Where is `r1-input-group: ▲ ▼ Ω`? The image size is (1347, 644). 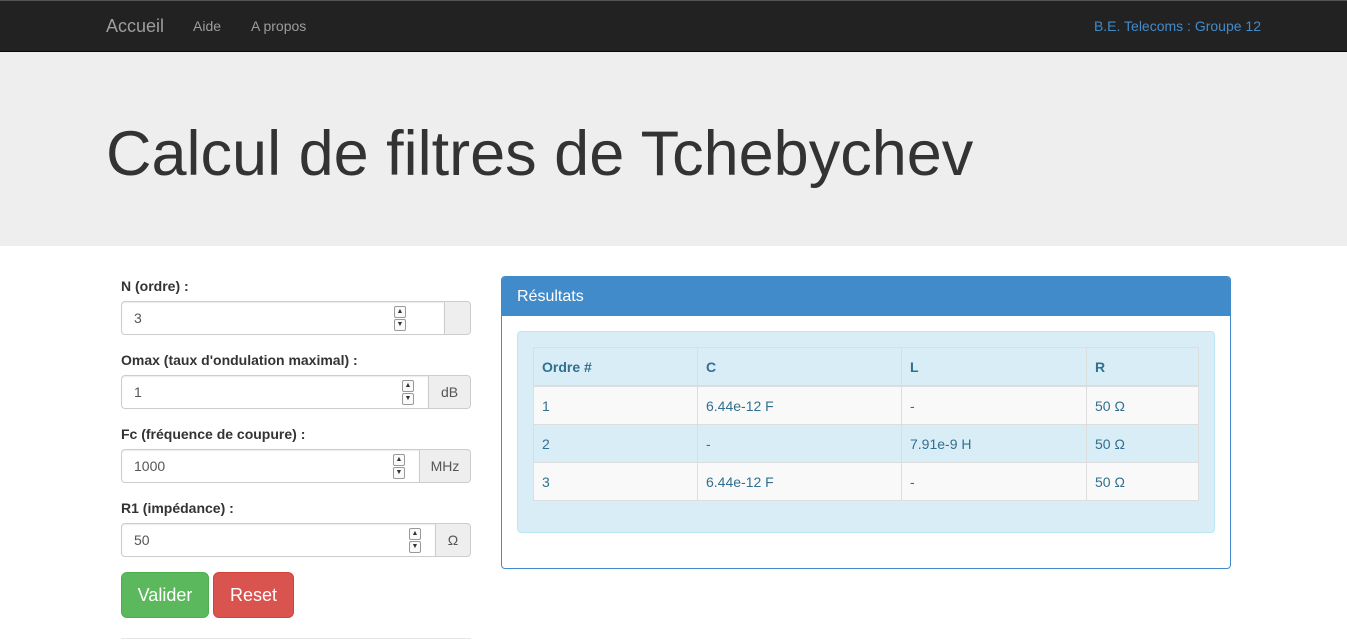
r1-input-group: ▲ ▼ Ω is located at coordinates (296, 540).